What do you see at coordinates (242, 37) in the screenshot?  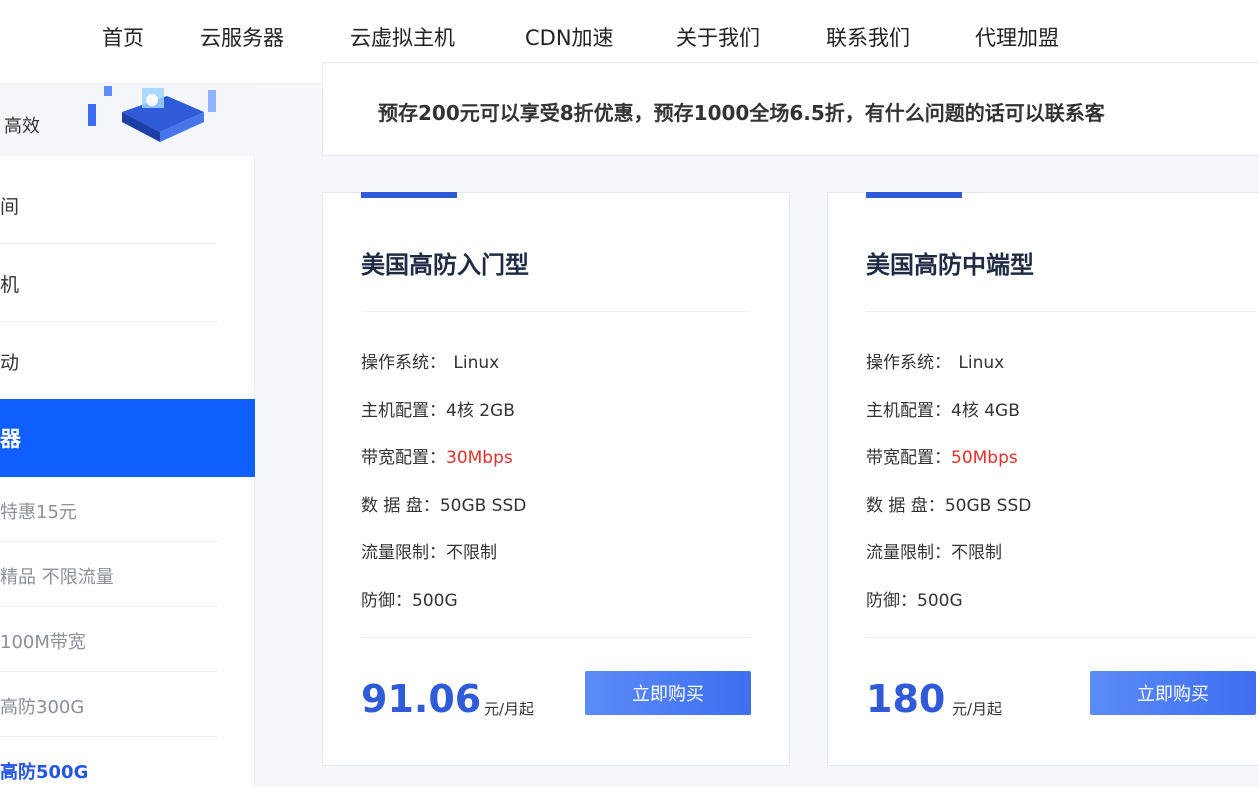 I see `nav-cloud-server: 云服务器` at bounding box center [242, 37].